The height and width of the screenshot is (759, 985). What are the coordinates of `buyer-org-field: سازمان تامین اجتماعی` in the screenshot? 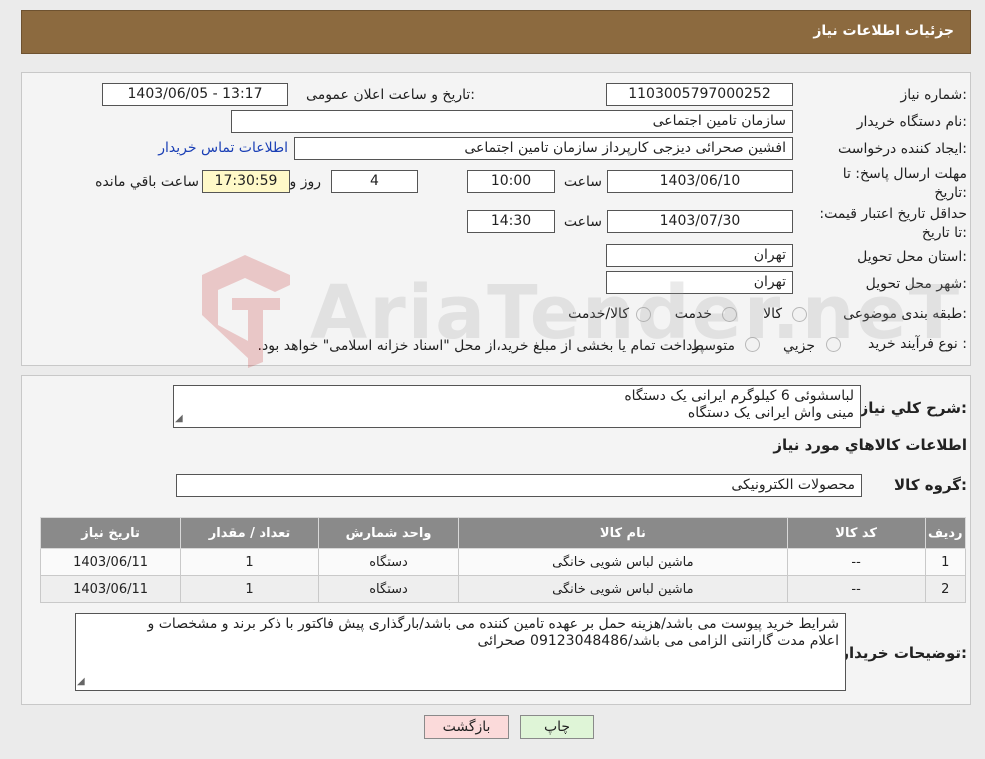 It's located at (512, 121).